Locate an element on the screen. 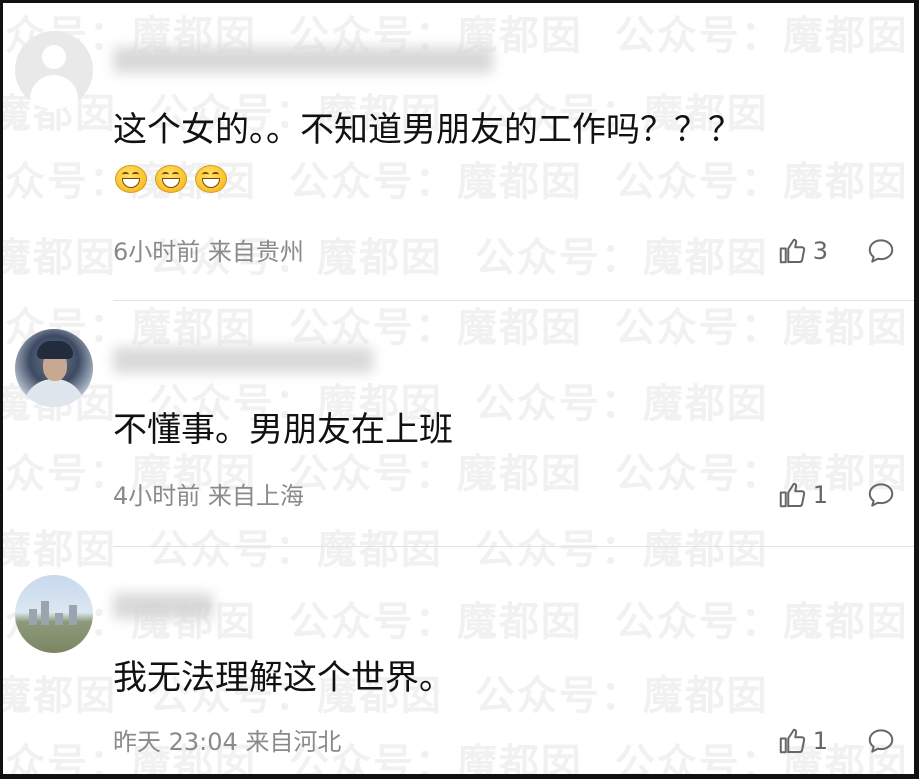  comment-meta: 4小时前 来自上海 is located at coordinates (208, 496).